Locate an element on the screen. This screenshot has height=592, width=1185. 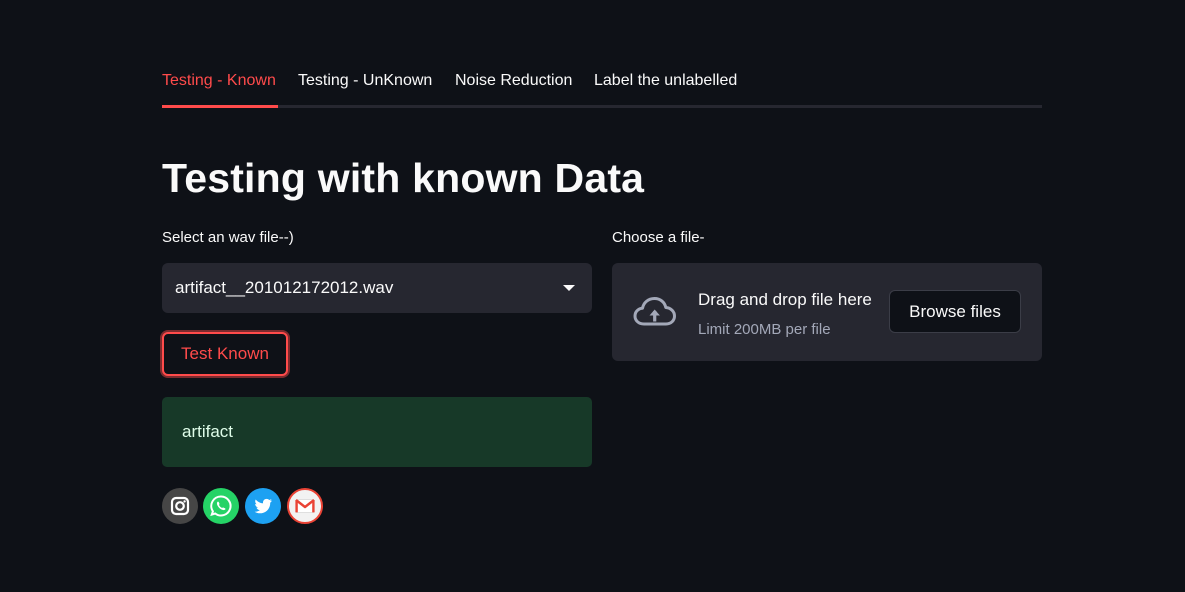
tab-track is located at coordinates (602, 106).